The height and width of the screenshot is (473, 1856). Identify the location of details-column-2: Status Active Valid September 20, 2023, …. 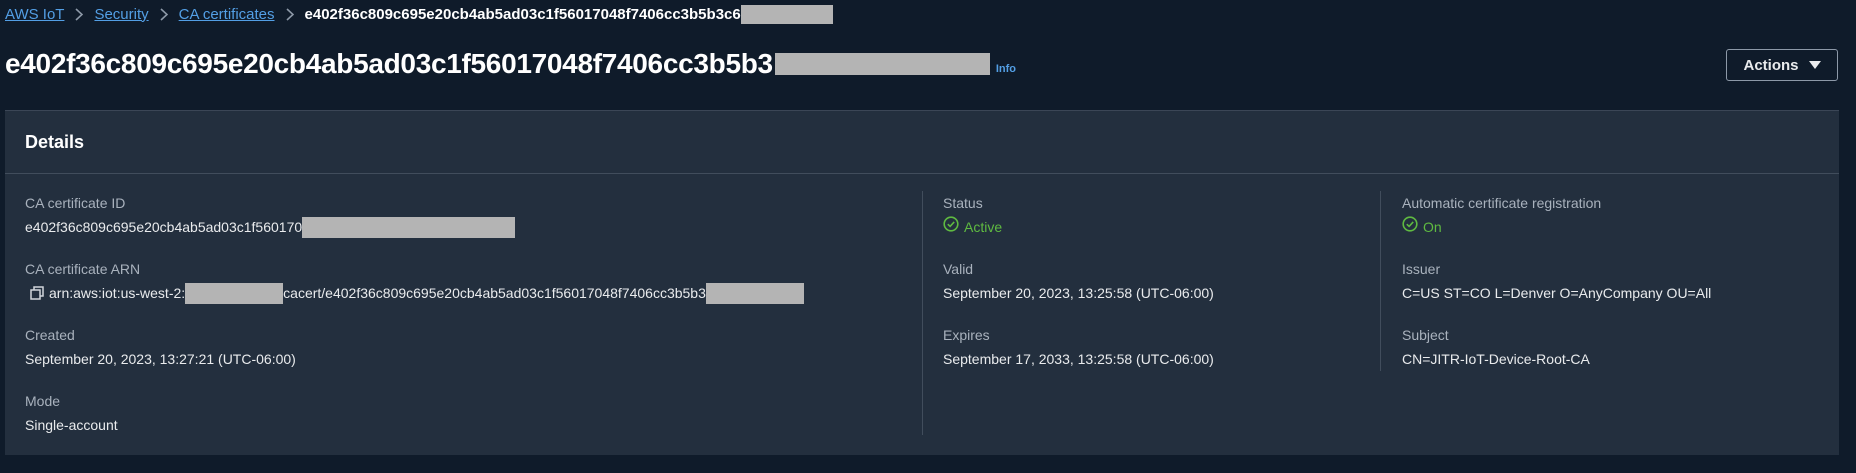
(1163, 292).